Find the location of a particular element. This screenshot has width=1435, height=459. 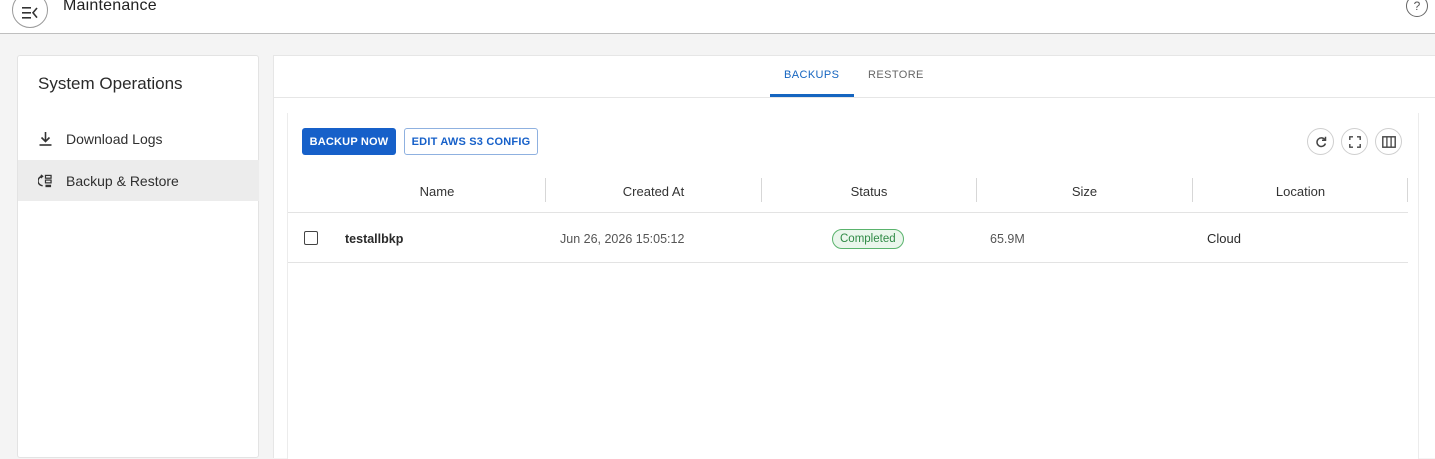

download-icon is located at coordinates (45, 138).